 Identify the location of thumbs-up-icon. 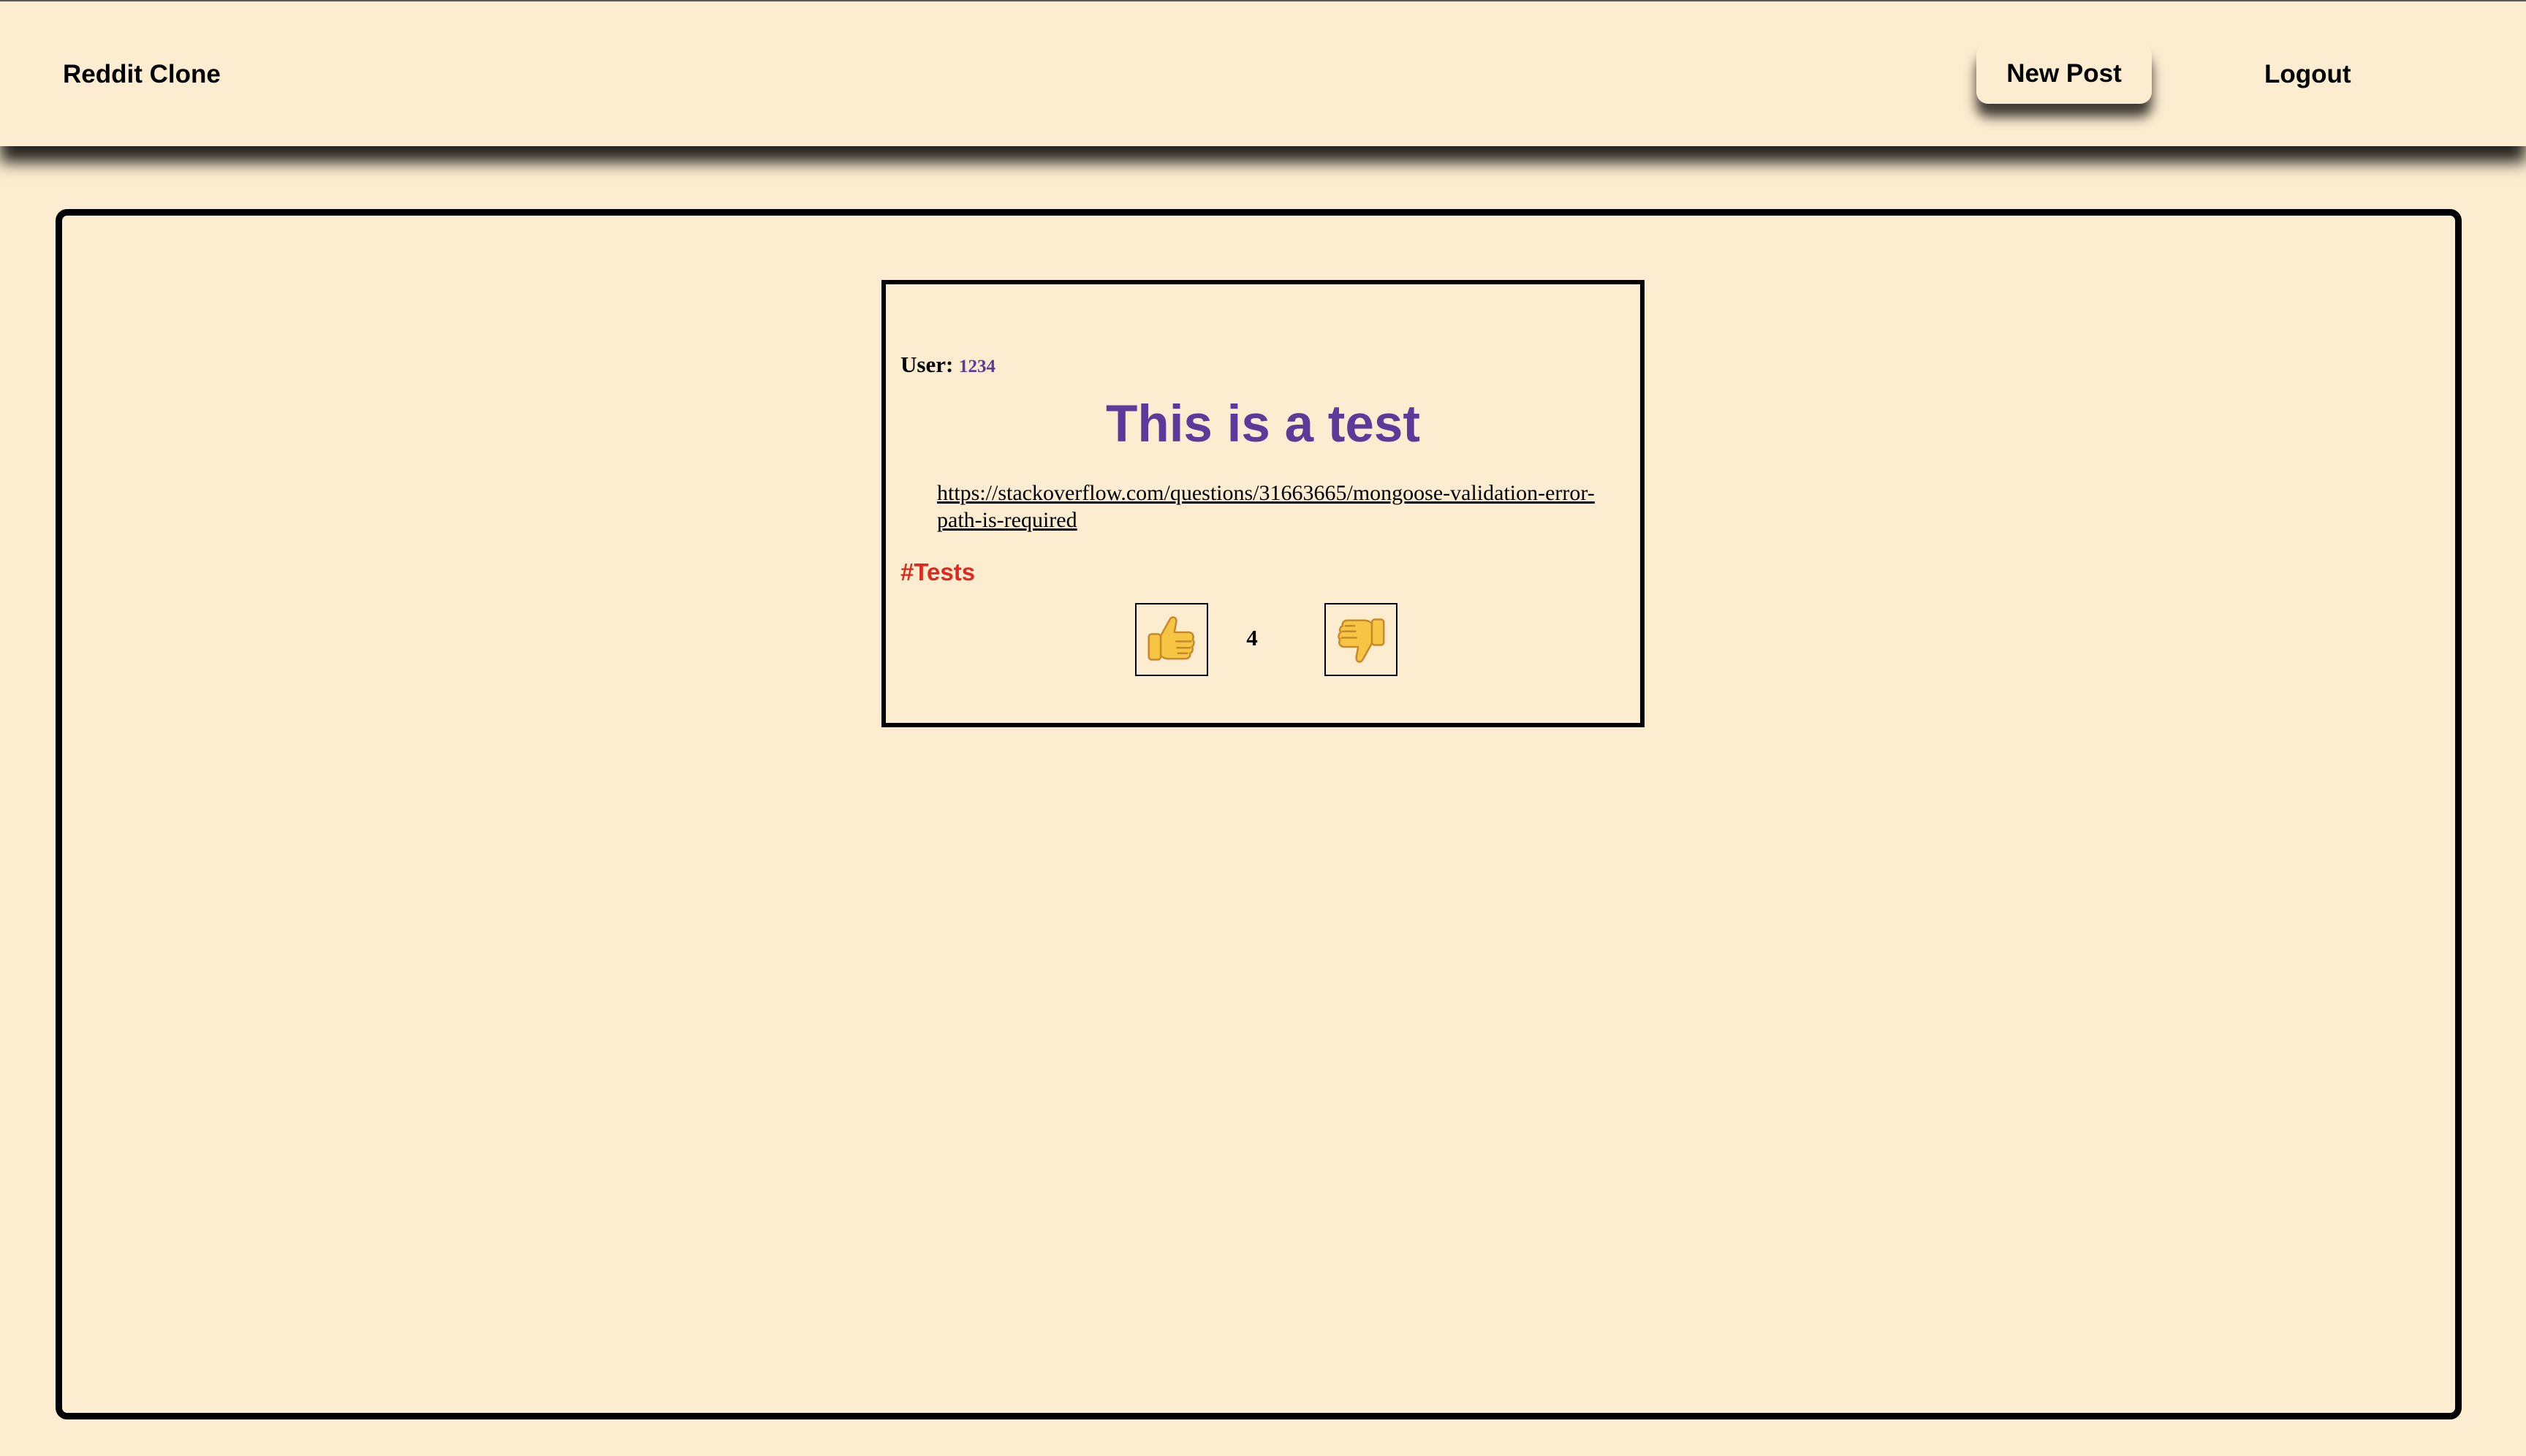
(1171, 638).